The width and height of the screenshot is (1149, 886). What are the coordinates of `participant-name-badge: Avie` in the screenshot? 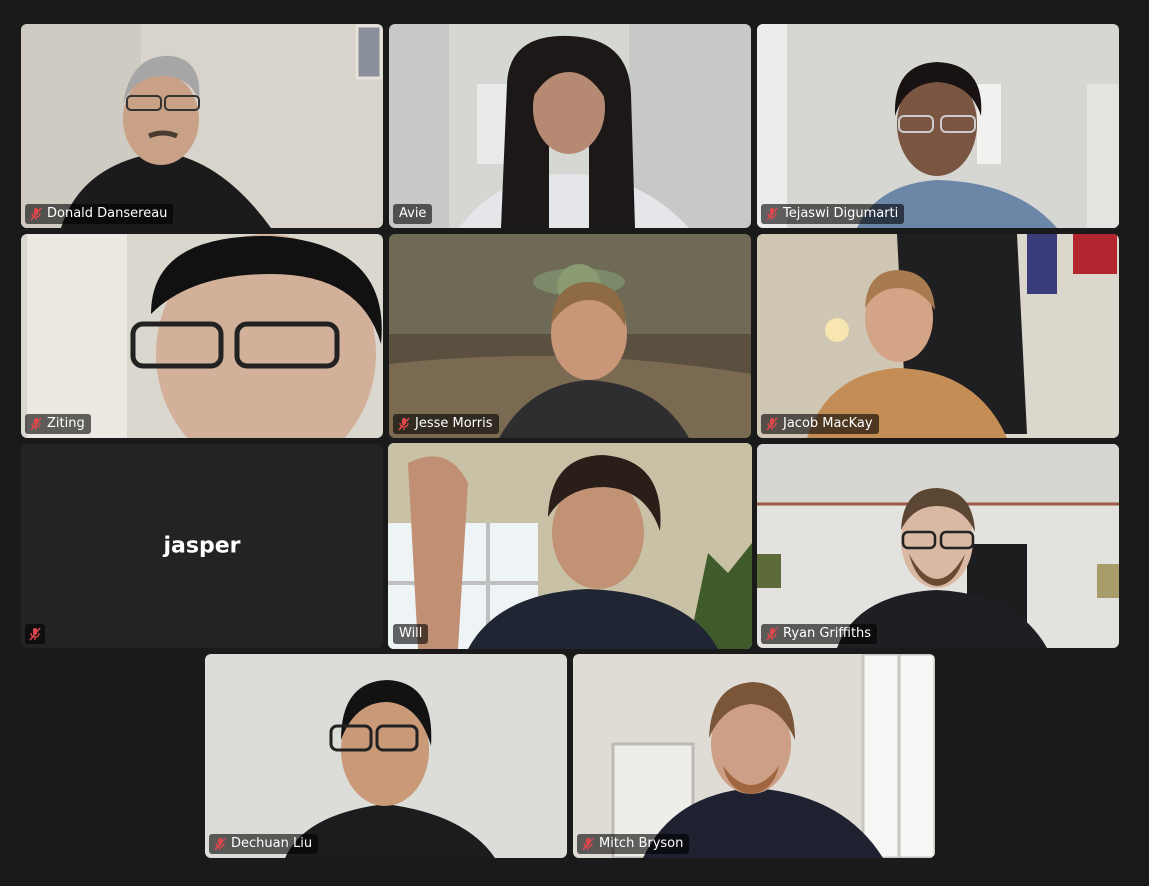 It's located at (413, 214).